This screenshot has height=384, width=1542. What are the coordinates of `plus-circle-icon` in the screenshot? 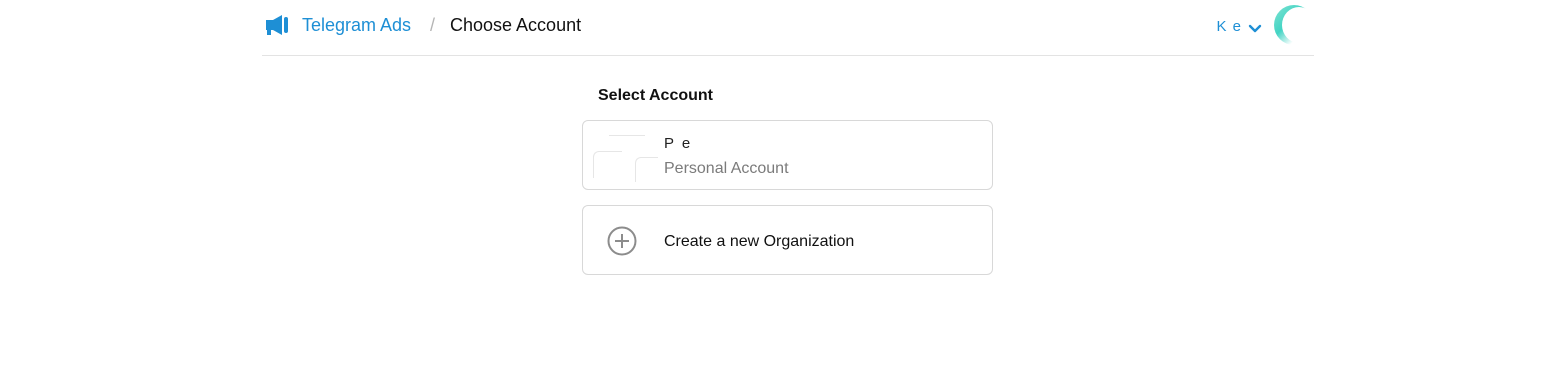 It's located at (622, 241).